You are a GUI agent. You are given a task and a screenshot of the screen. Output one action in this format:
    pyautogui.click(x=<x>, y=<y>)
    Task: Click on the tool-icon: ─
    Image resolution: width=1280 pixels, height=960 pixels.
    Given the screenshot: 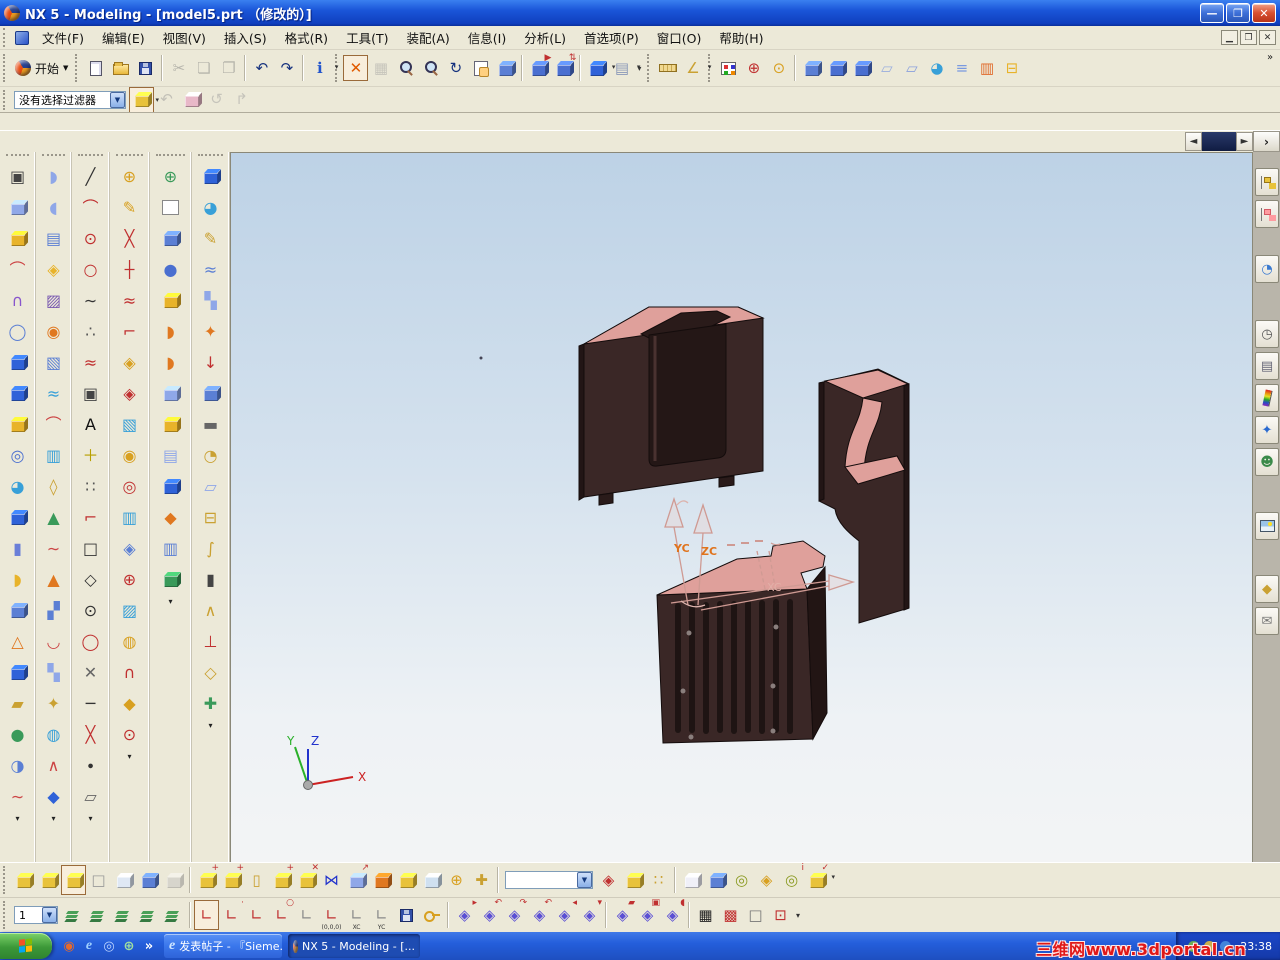 What is the action you would take?
    pyautogui.click(x=90, y=703)
    